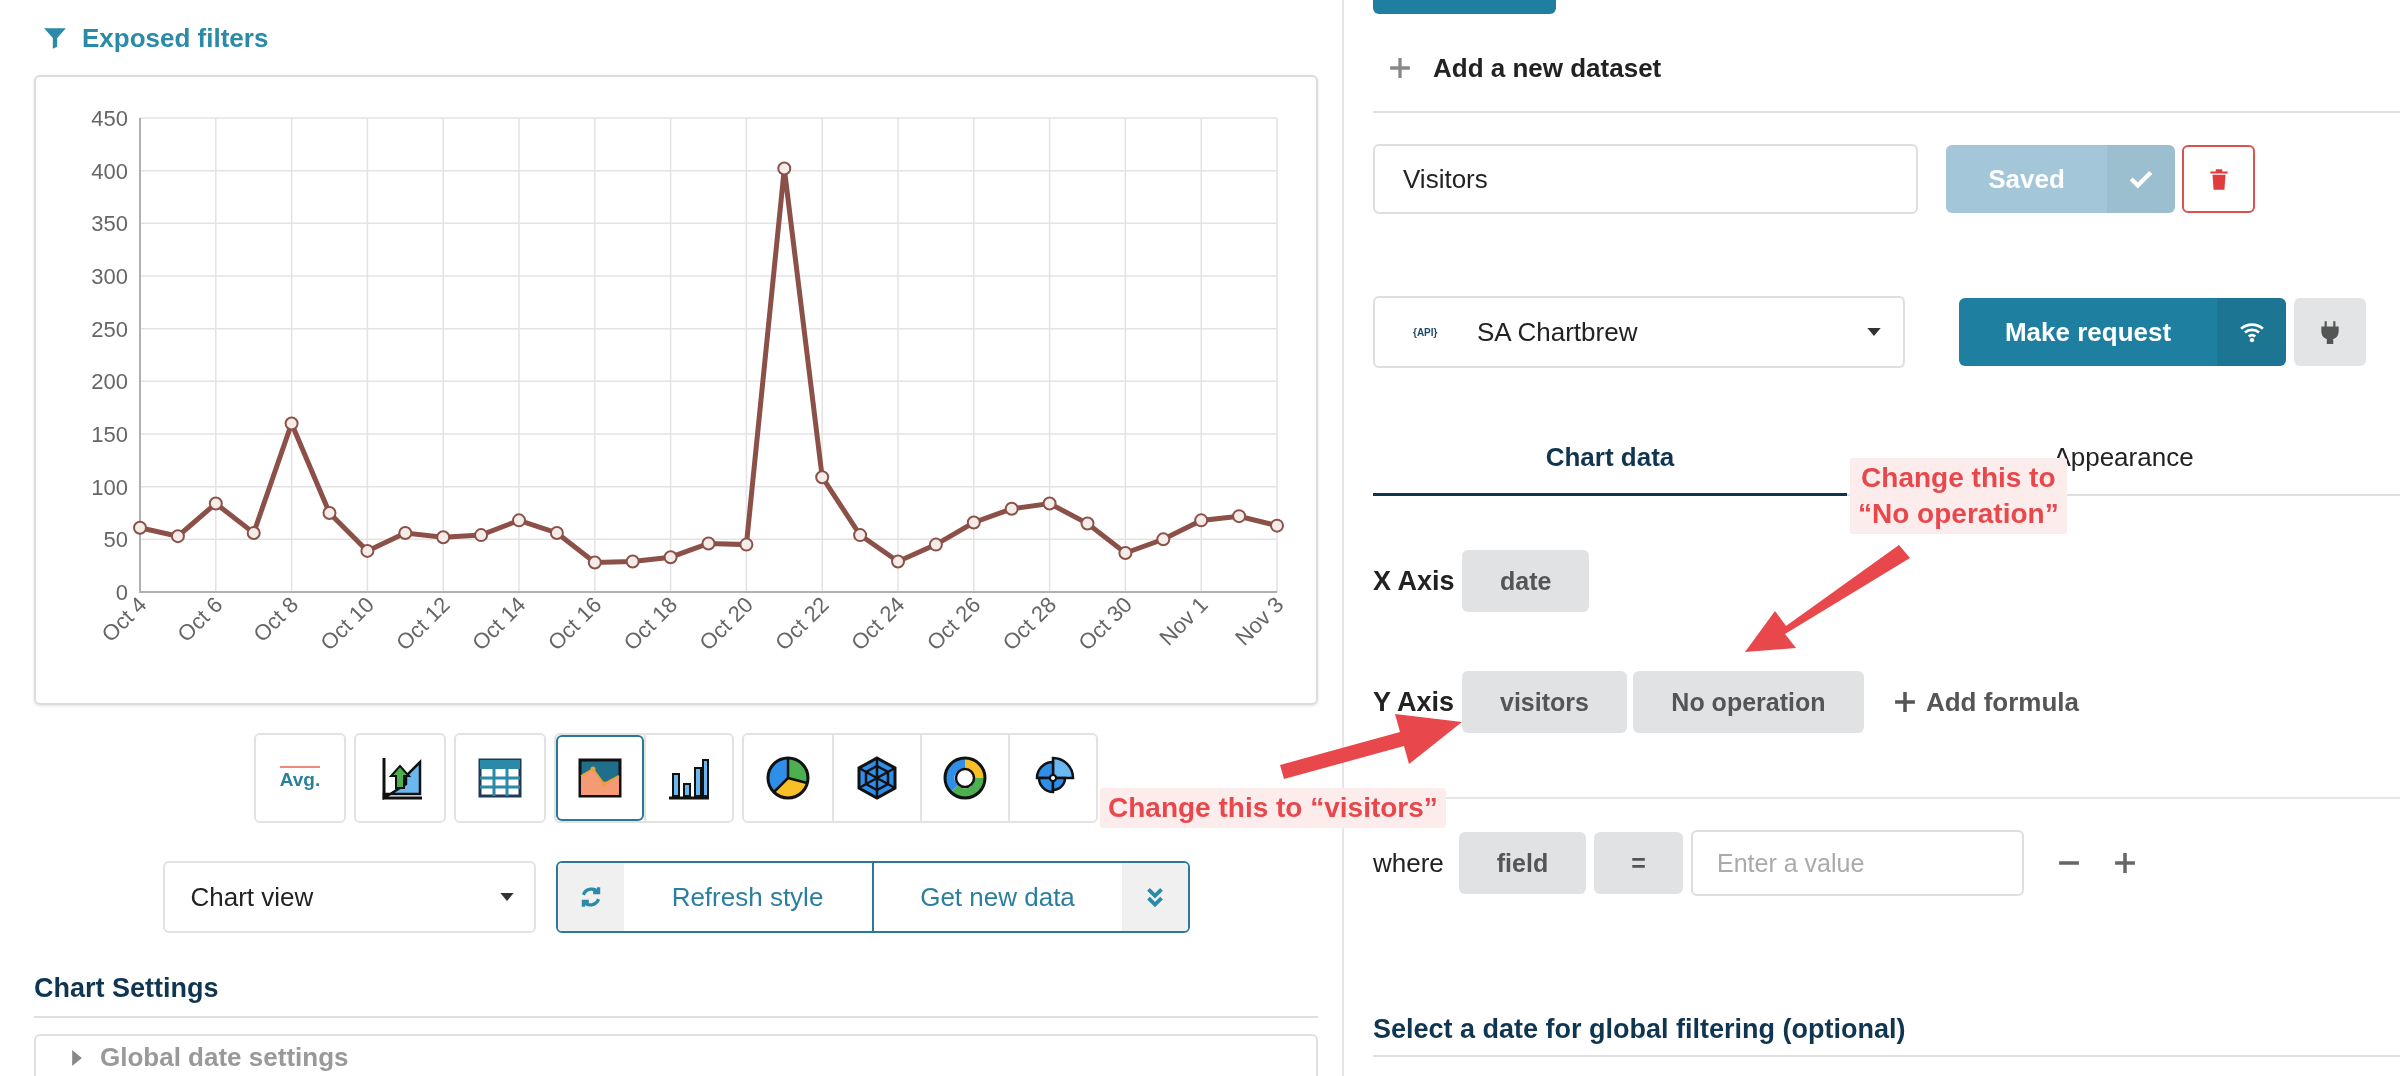  Describe the element at coordinates (1522, 863) in the screenshot. I see `filter-field-button: field` at that location.